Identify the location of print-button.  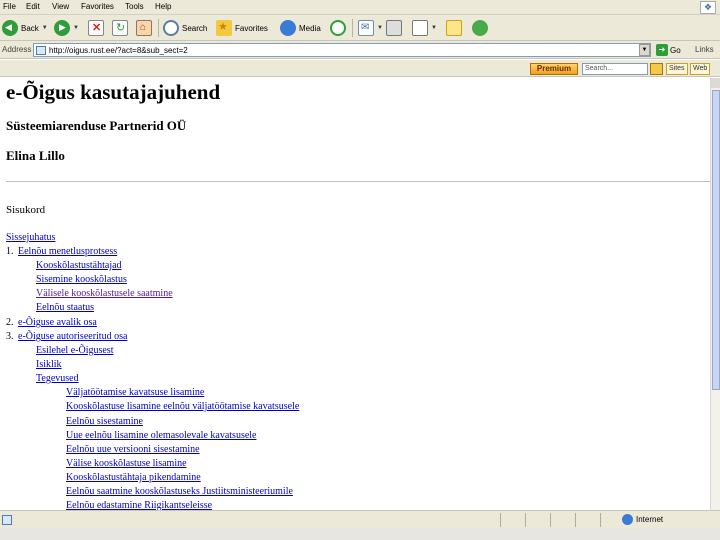
(394, 28).